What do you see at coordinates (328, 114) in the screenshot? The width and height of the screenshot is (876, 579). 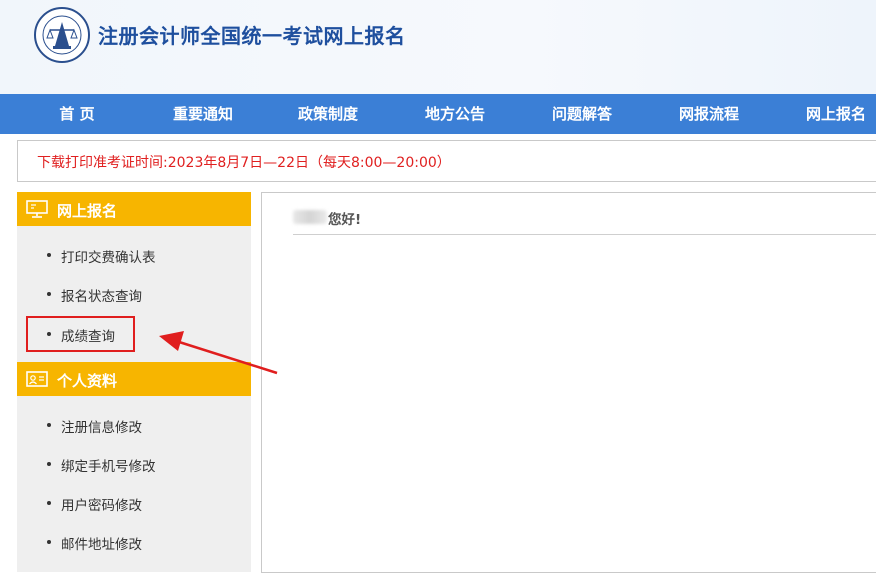 I see `nav-policies: 政策制度` at bounding box center [328, 114].